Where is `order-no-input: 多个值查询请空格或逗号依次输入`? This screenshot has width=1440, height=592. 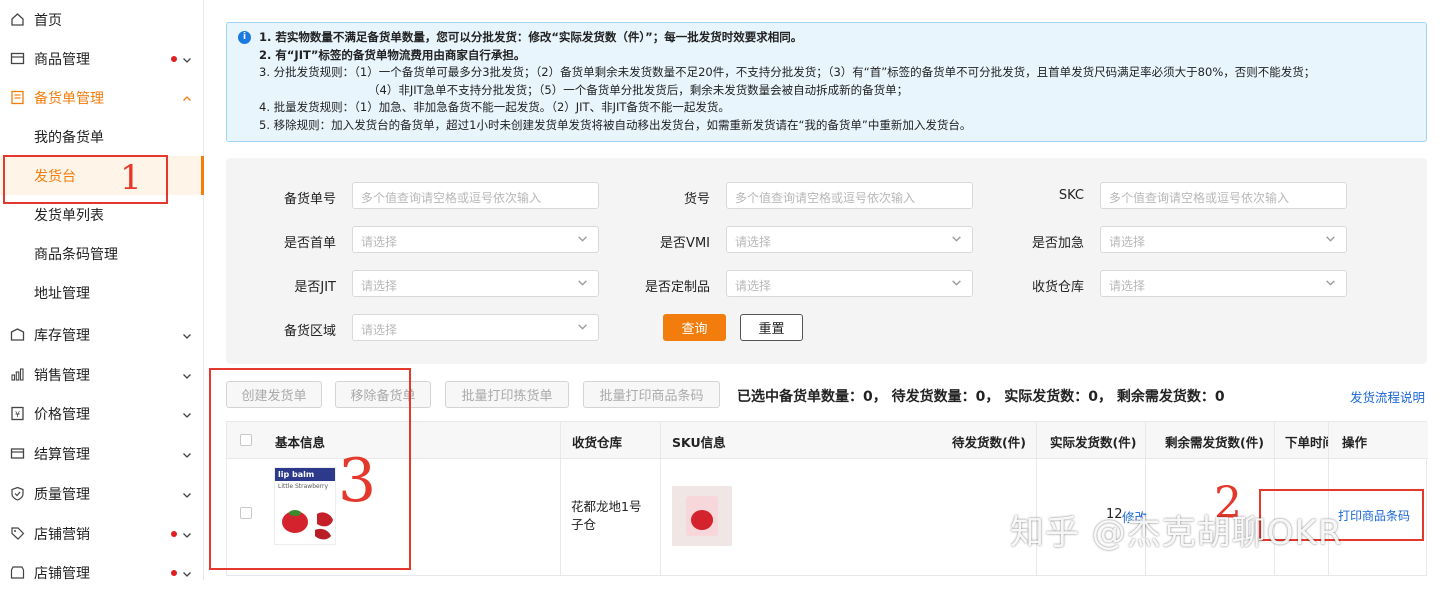
order-no-input: 多个值查询请空格或逗号依次输入 is located at coordinates (475, 195).